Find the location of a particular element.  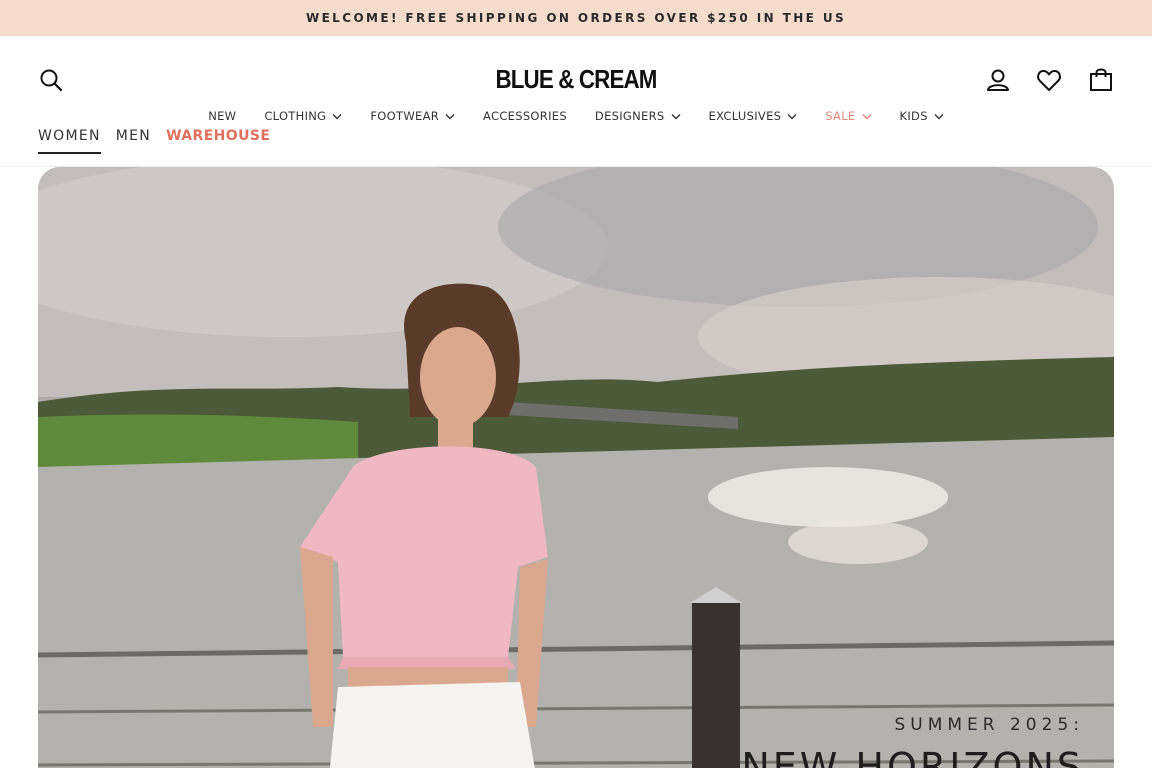

nav-label: NEW is located at coordinates (222, 116).